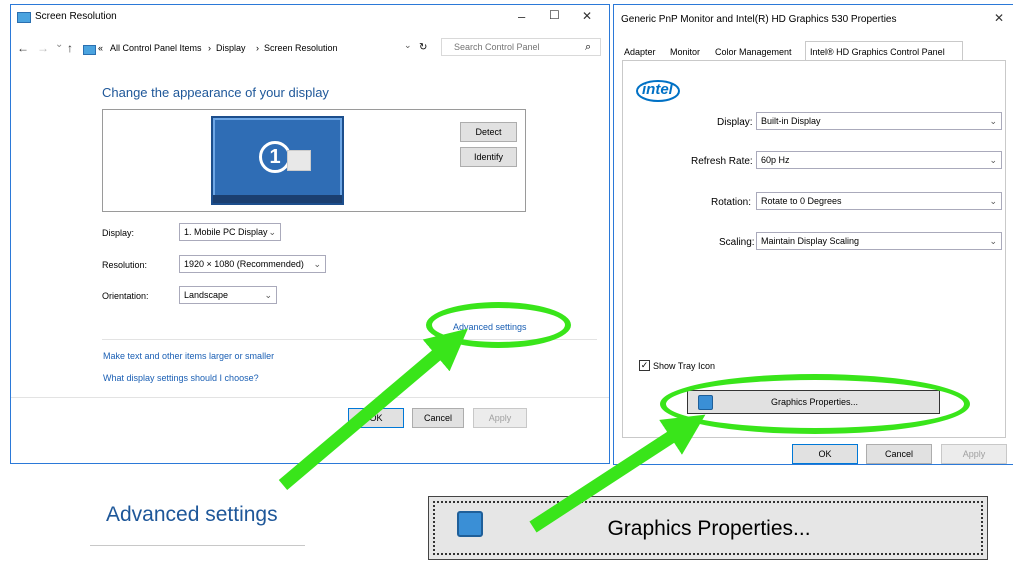 This screenshot has height=563, width=1013. What do you see at coordinates (617, 473) in the screenshot?
I see `arrow-to-graphics-properties` at bounding box center [617, 473].